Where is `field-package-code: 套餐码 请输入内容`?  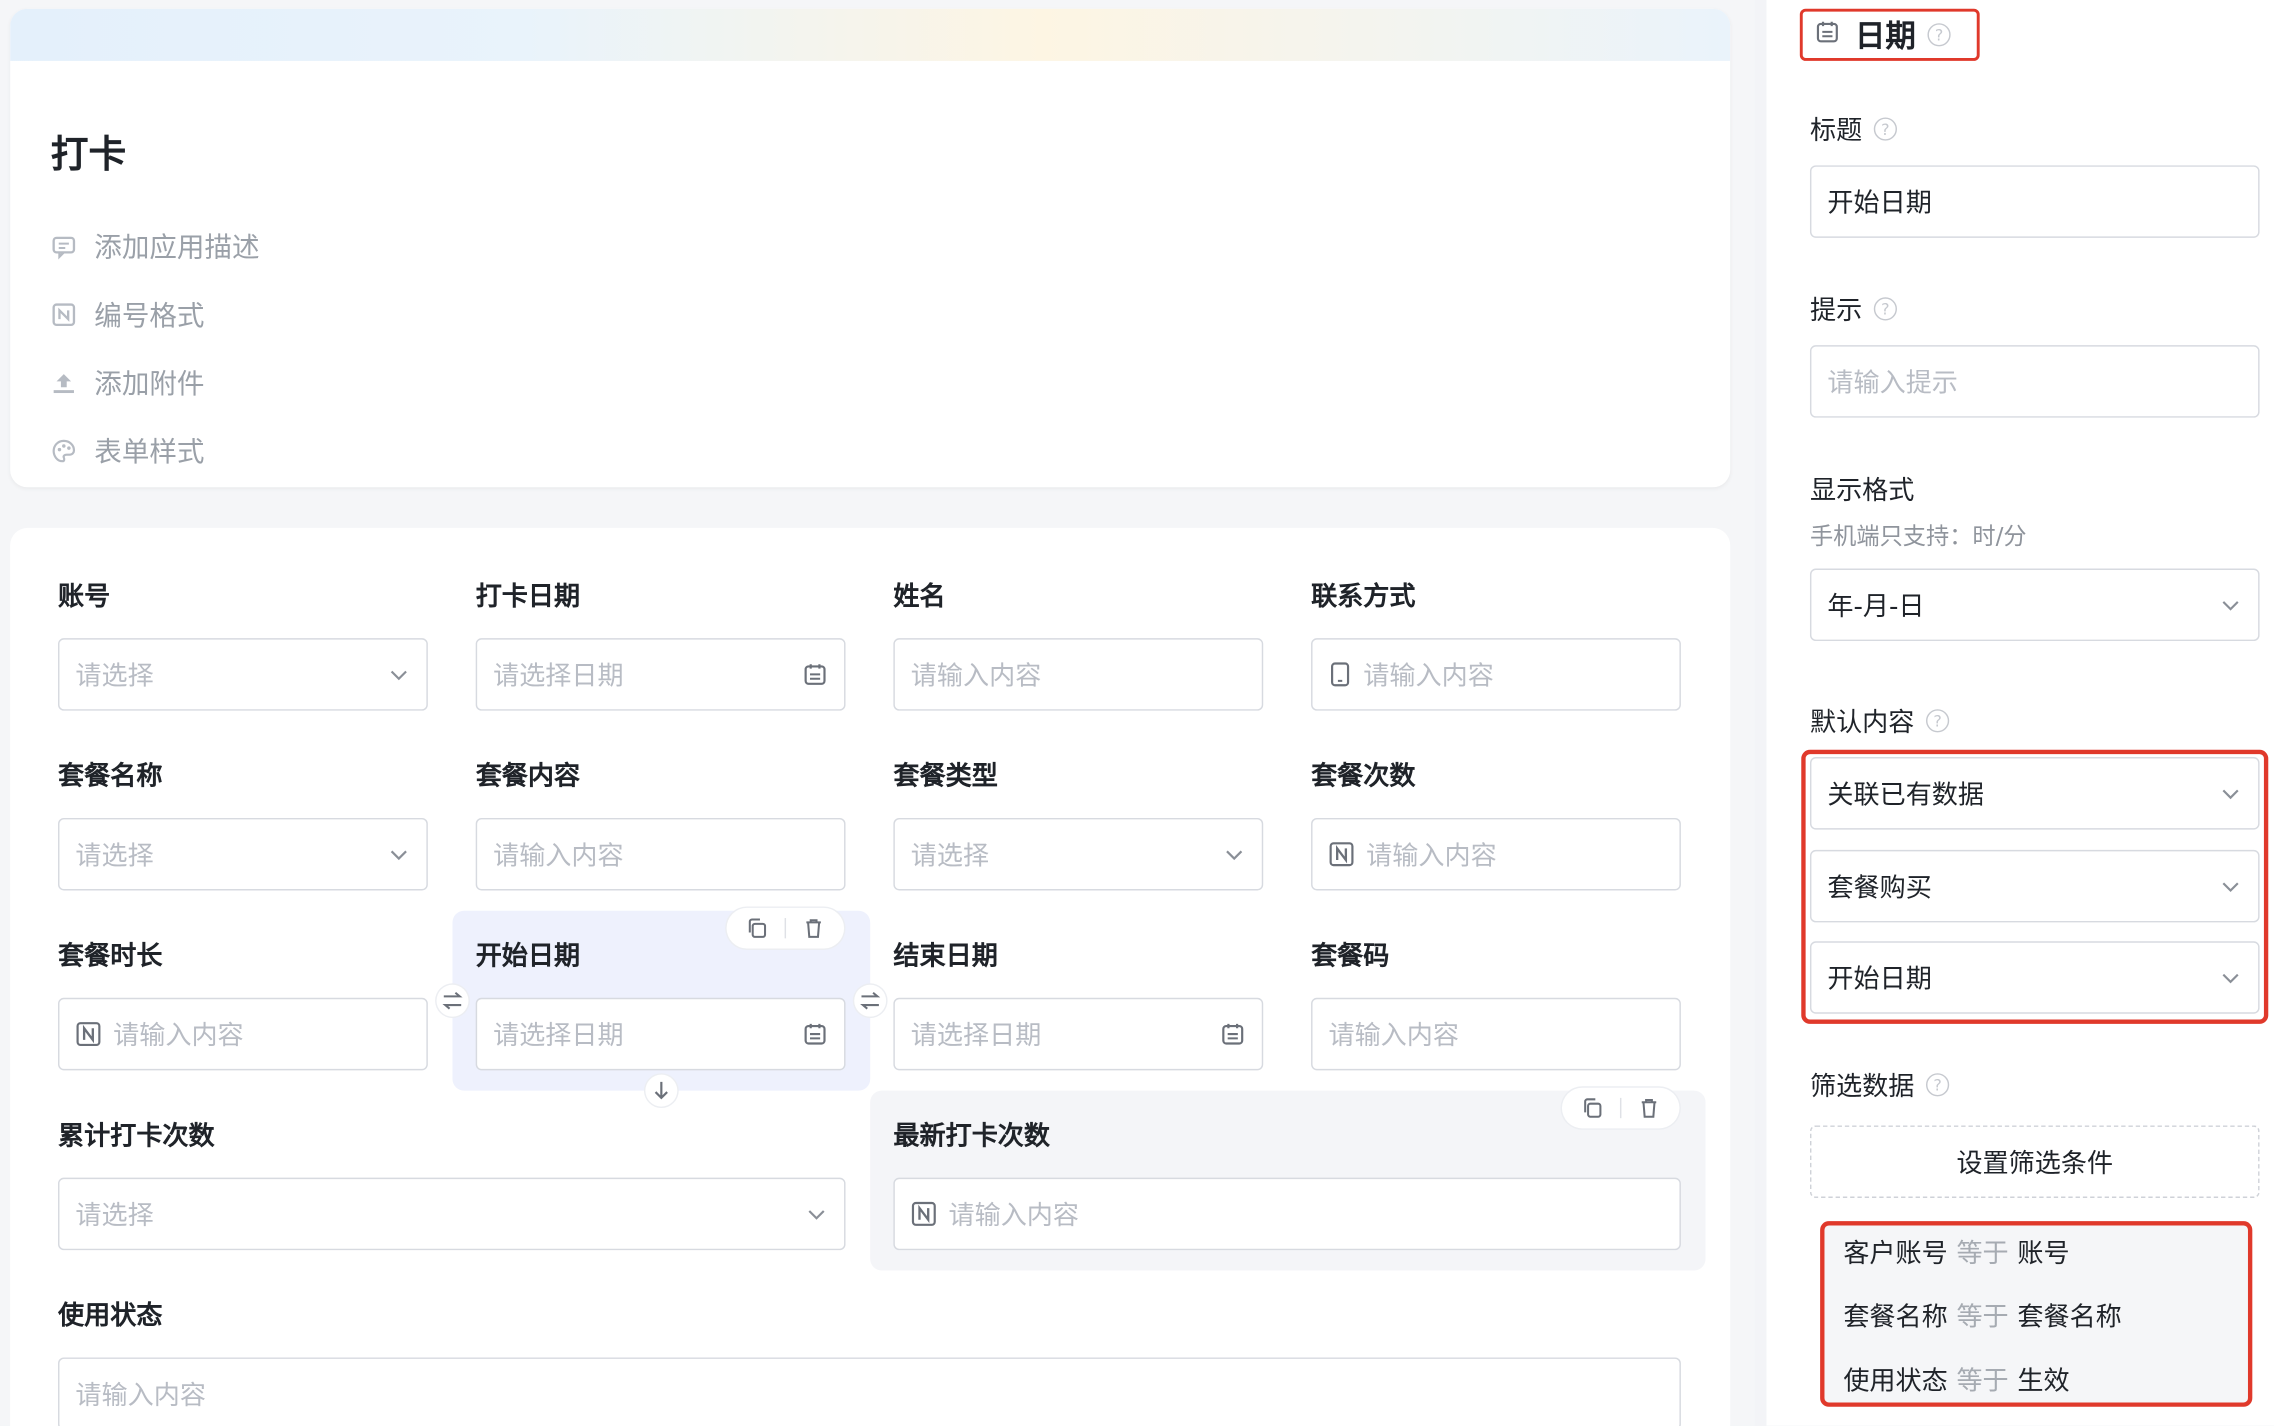
field-package-code: 套餐码 请输入内容 is located at coordinates (1496, 1005).